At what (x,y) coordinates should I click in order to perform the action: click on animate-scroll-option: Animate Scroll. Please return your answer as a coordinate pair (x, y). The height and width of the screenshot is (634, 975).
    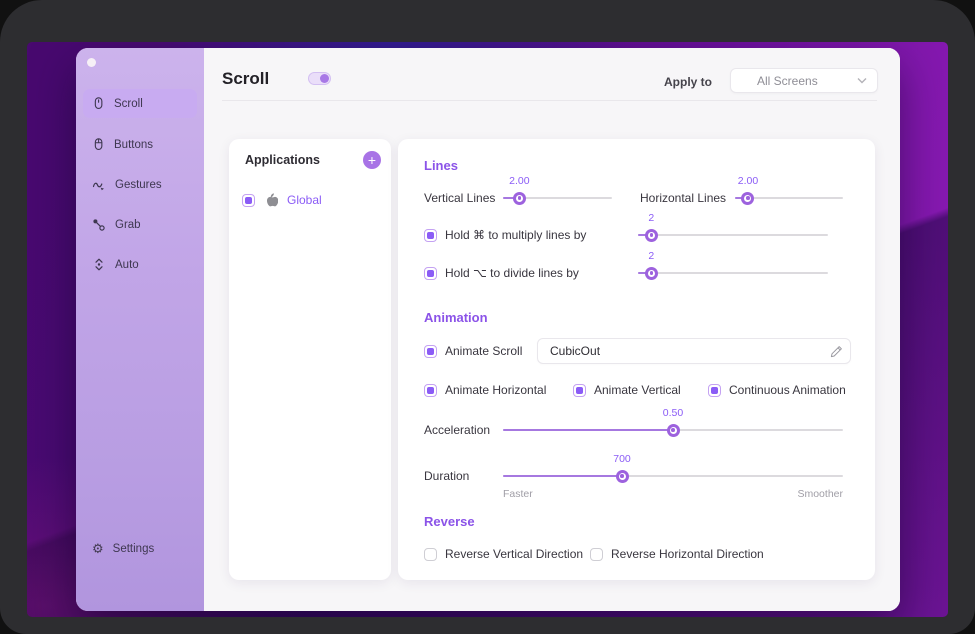
    Looking at the image, I should click on (473, 351).